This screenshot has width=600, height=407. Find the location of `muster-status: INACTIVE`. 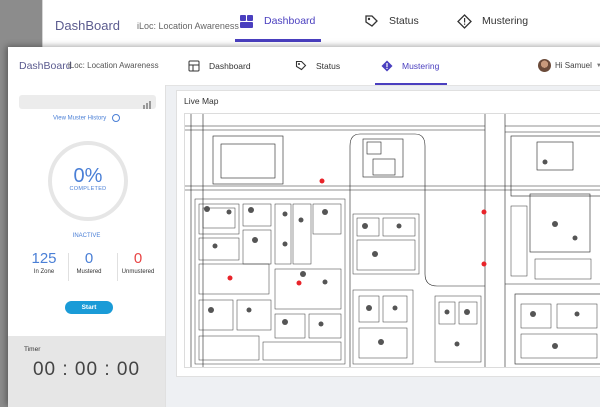

muster-status: INACTIVE is located at coordinates (86, 236).